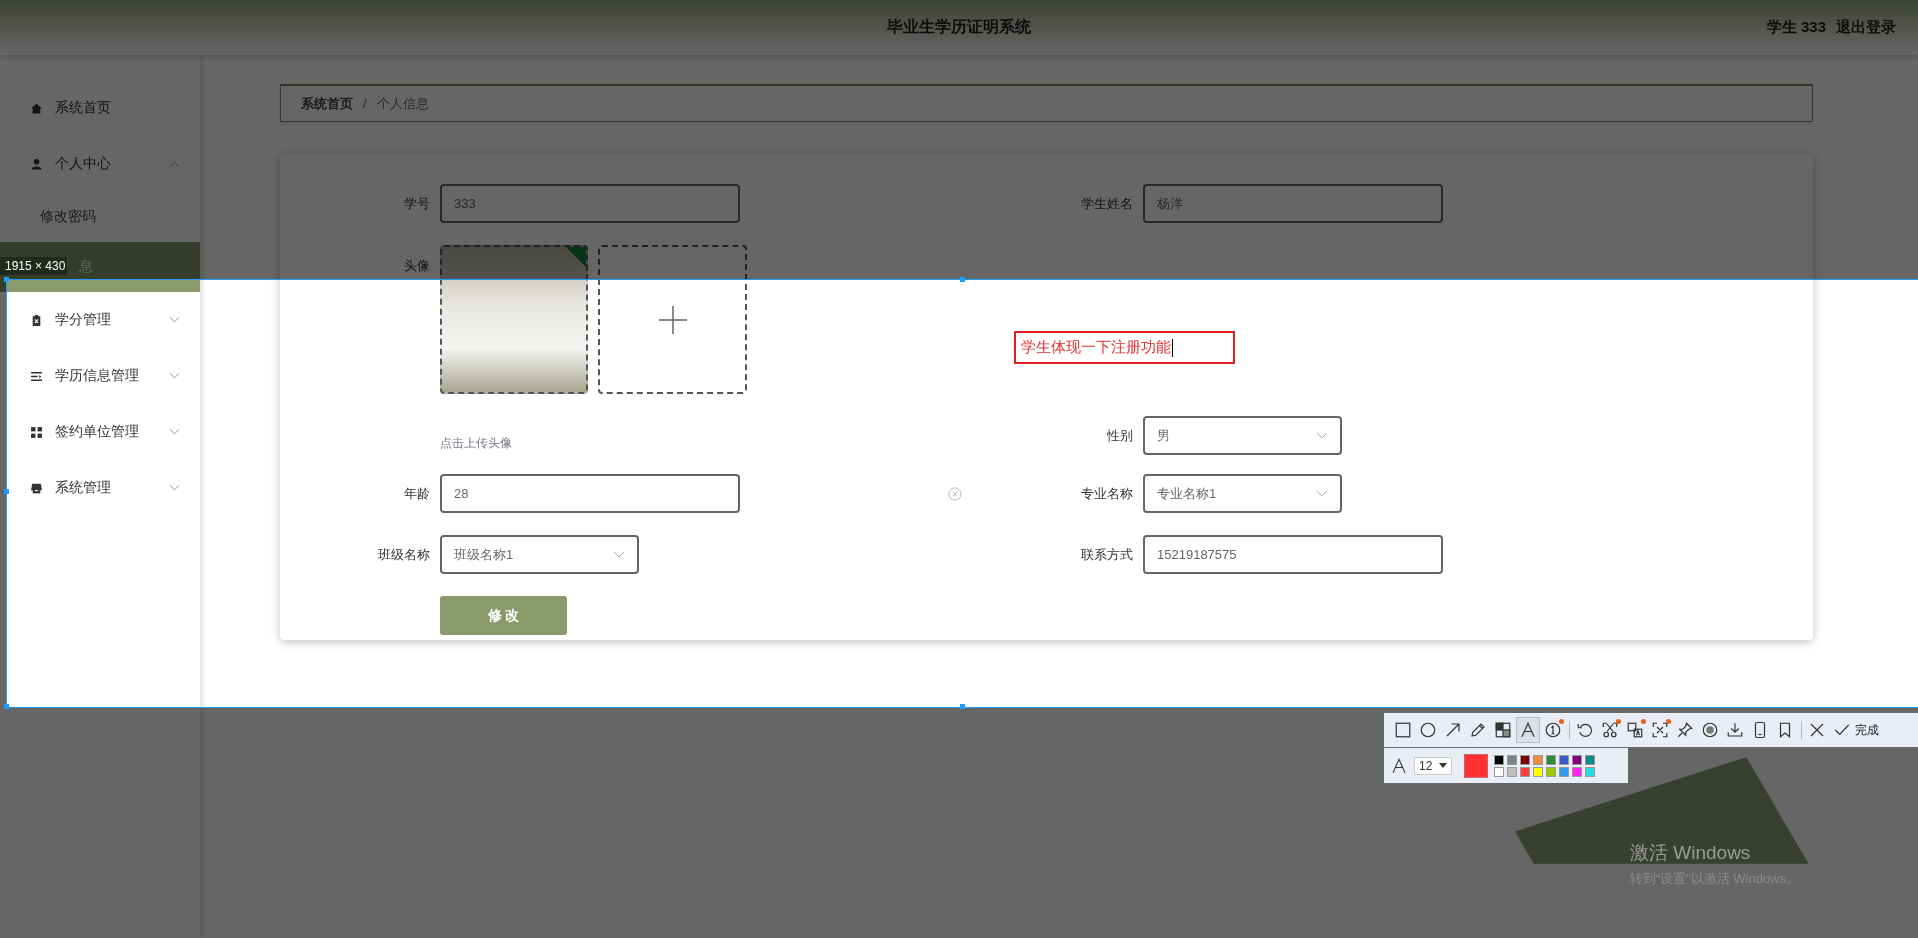 The width and height of the screenshot is (1918, 938). Describe the element at coordinates (1106, 493) in the screenshot. I see `field-label: 专业名称` at that location.